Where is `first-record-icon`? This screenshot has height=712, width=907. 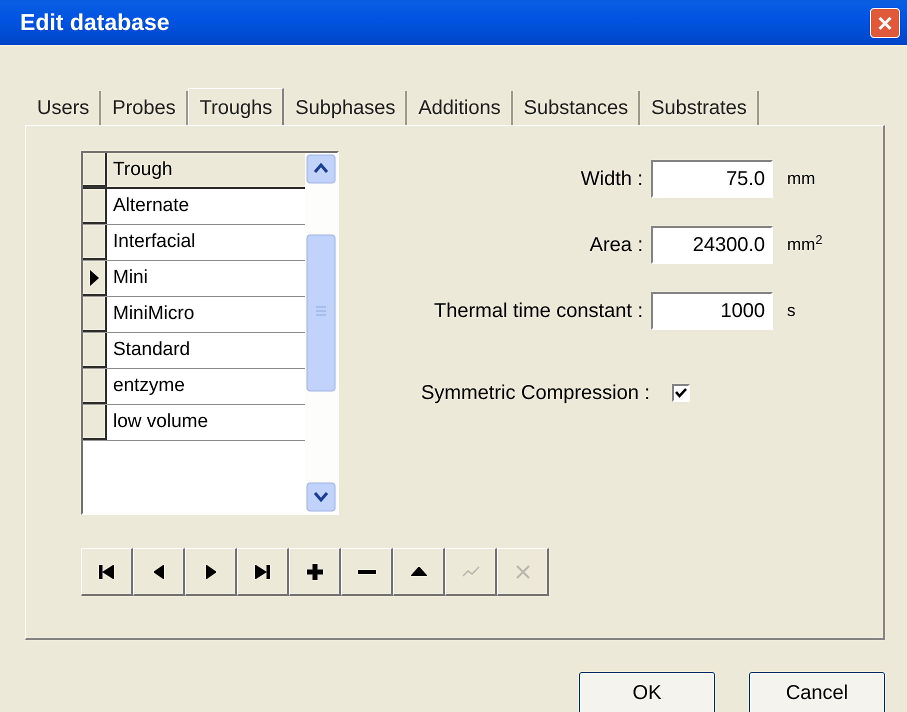 first-record-icon is located at coordinates (106, 571).